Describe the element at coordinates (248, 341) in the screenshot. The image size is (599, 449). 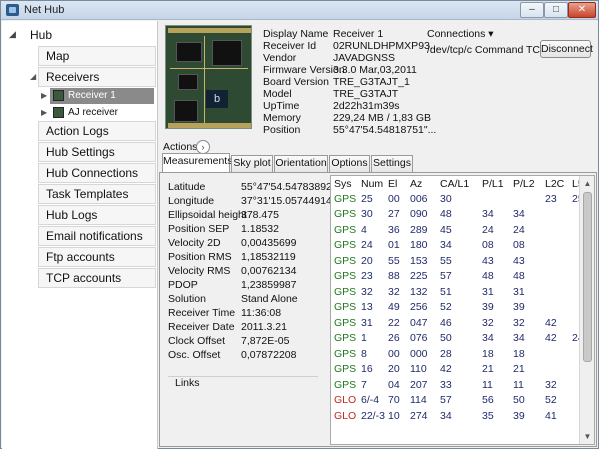
I see `measurement-row: Clock Offset 7,872E-05` at that location.